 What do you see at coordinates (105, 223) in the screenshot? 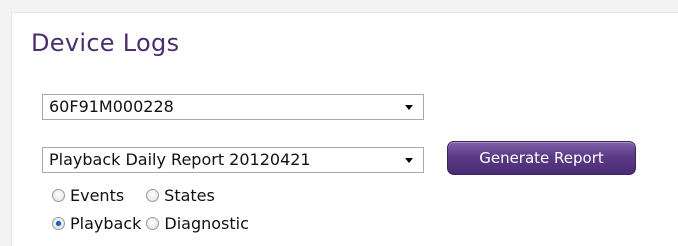
I see `playback-radio-label: Playback` at bounding box center [105, 223].